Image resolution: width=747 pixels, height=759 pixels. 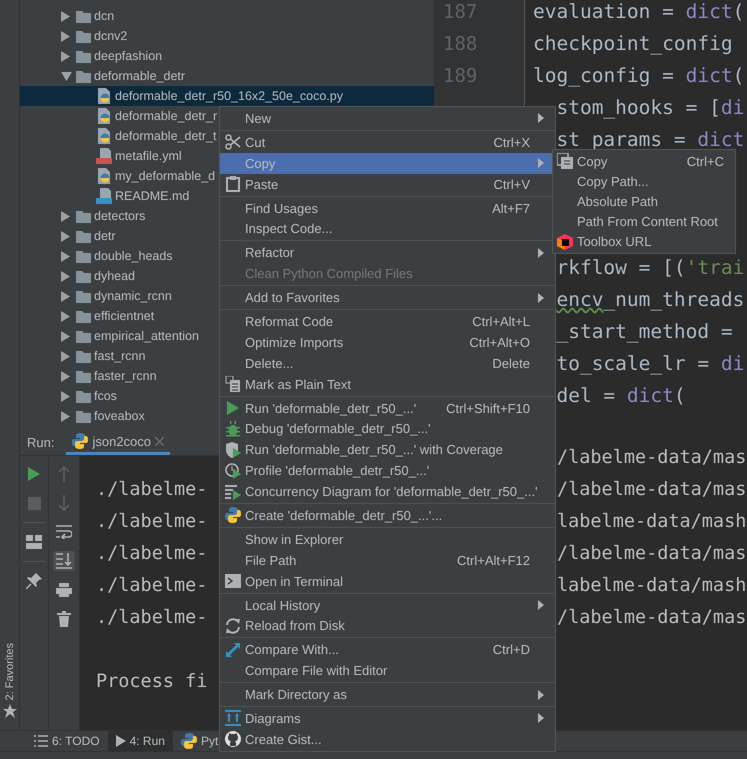 I want to click on shortcut-label: Ctrl+Alt+O, so click(x=499, y=342).